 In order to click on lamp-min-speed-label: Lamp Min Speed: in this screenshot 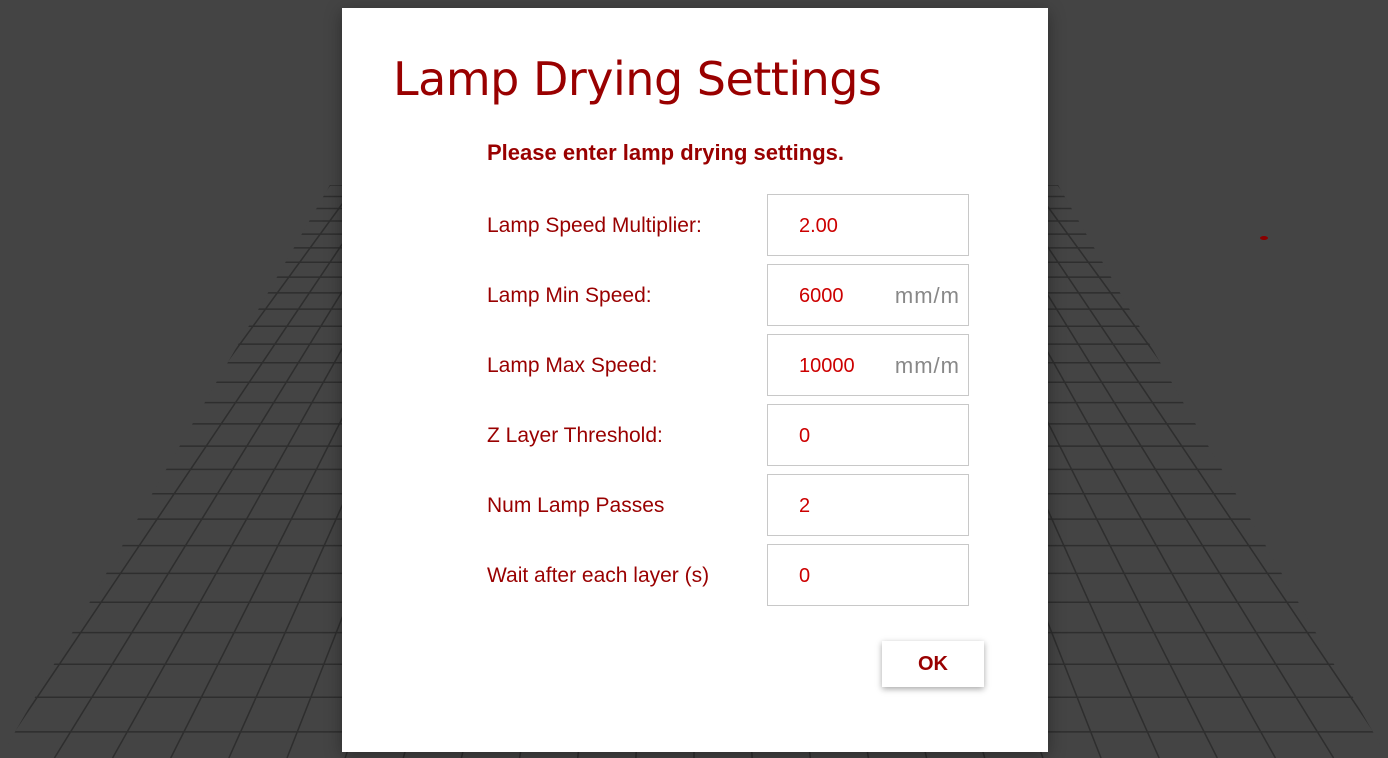, I will do `click(569, 295)`.